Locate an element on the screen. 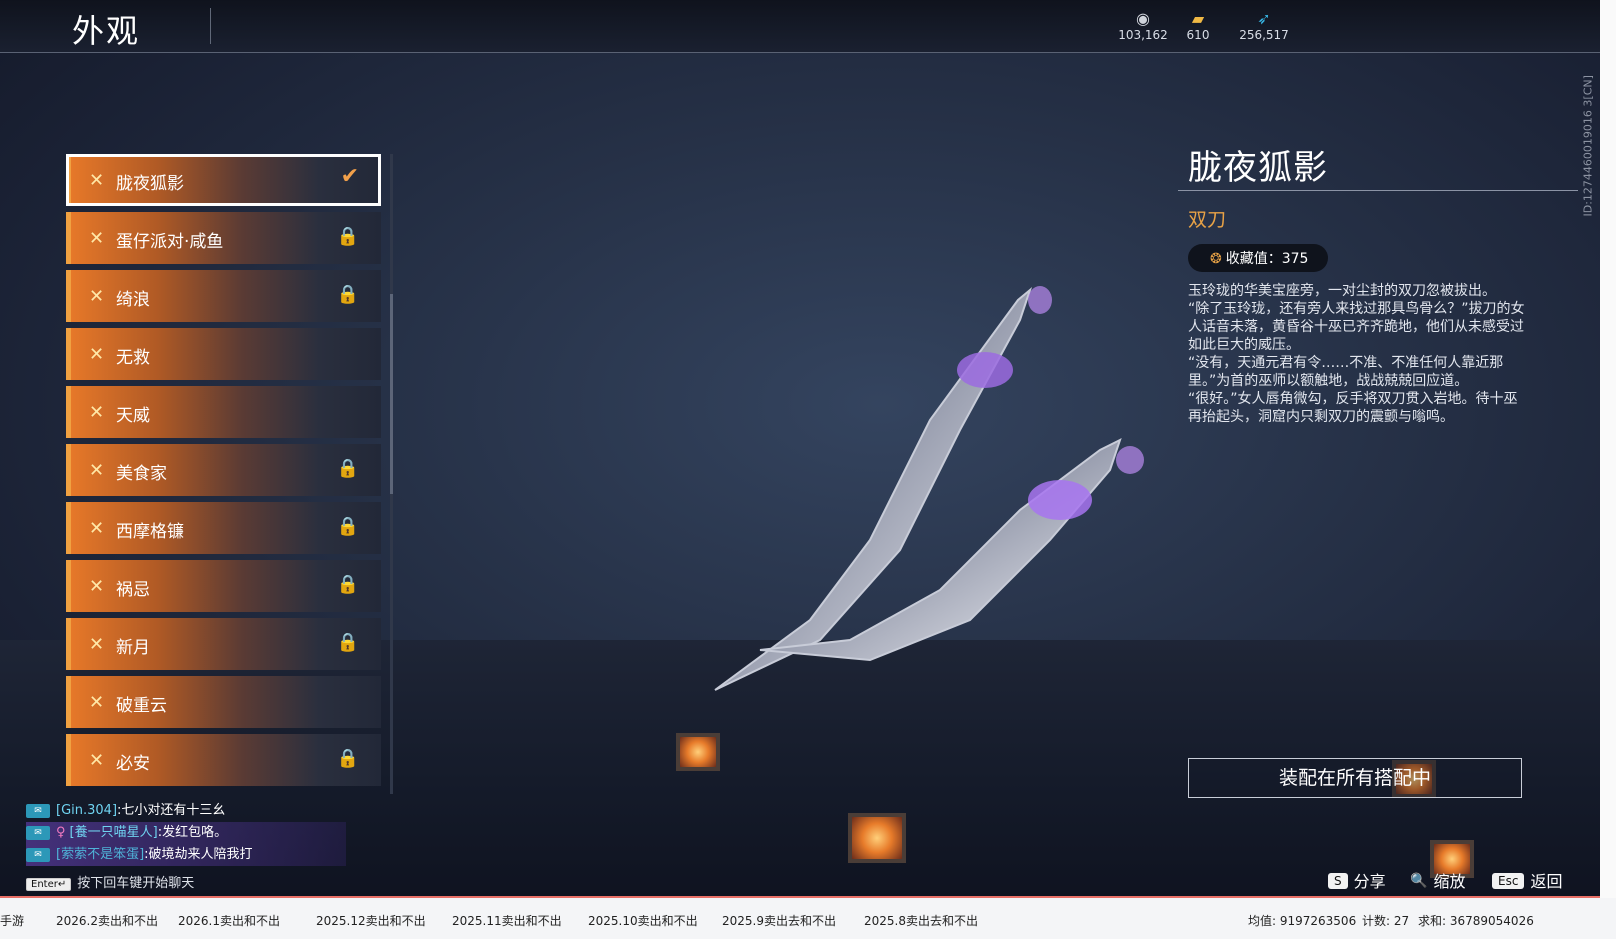 Image resolution: width=1616 pixels, height=939 pixels. skin-item: ✕ 西摩格镰 🔒 is located at coordinates (223, 528).